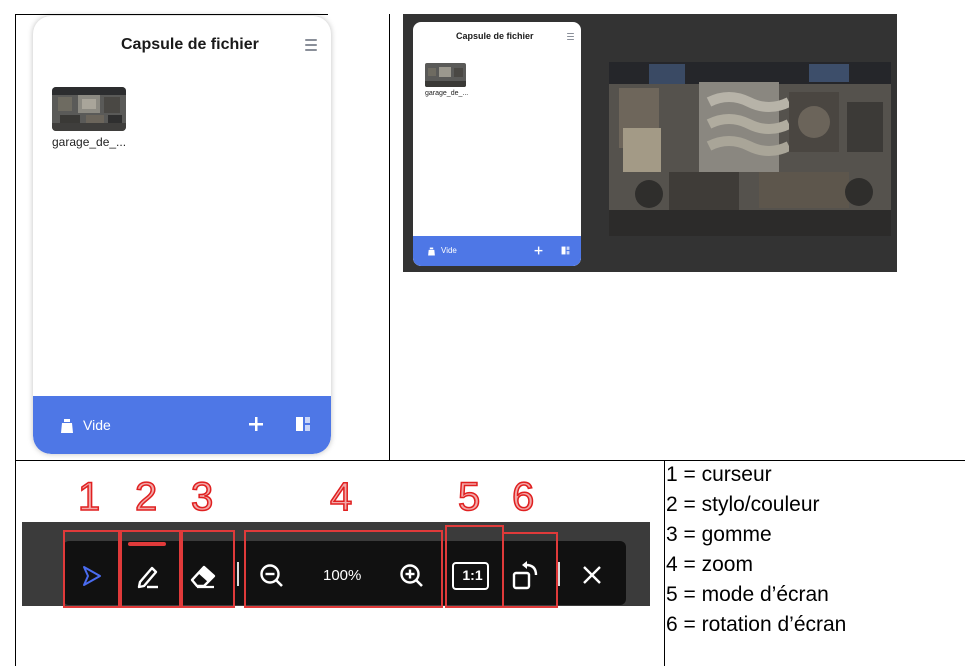  What do you see at coordinates (146, 497) in the screenshot?
I see `annotation-number-2: 2` at bounding box center [146, 497].